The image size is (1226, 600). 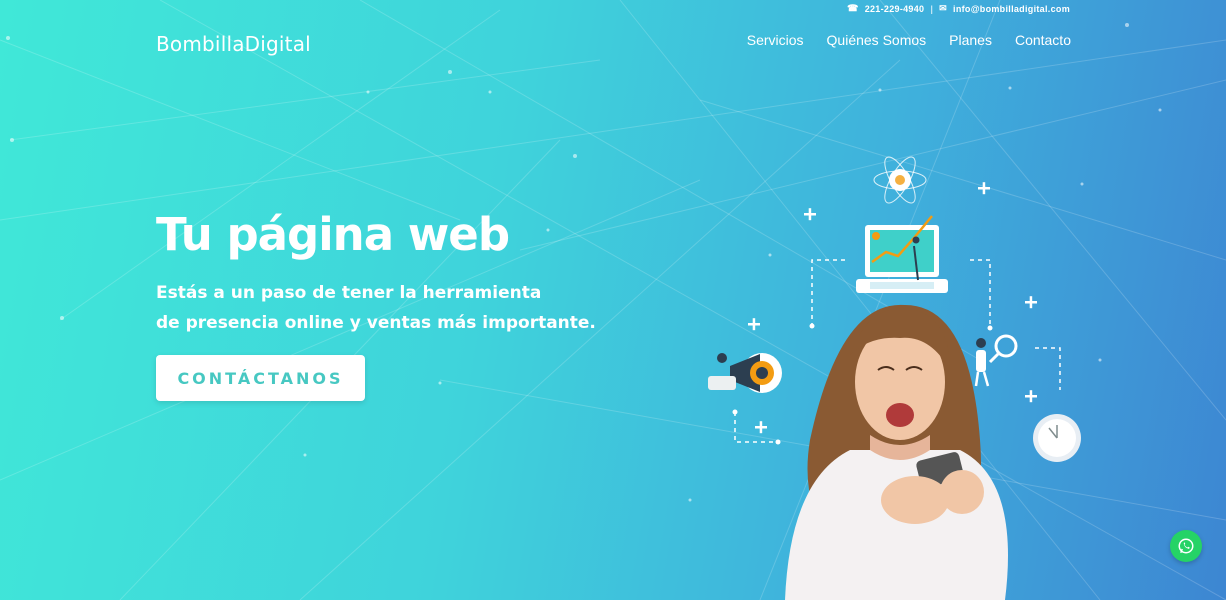 I want to click on hero-subtitle-line1: Estás a un paso de tener la herramienta, so click(x=349, y=293).